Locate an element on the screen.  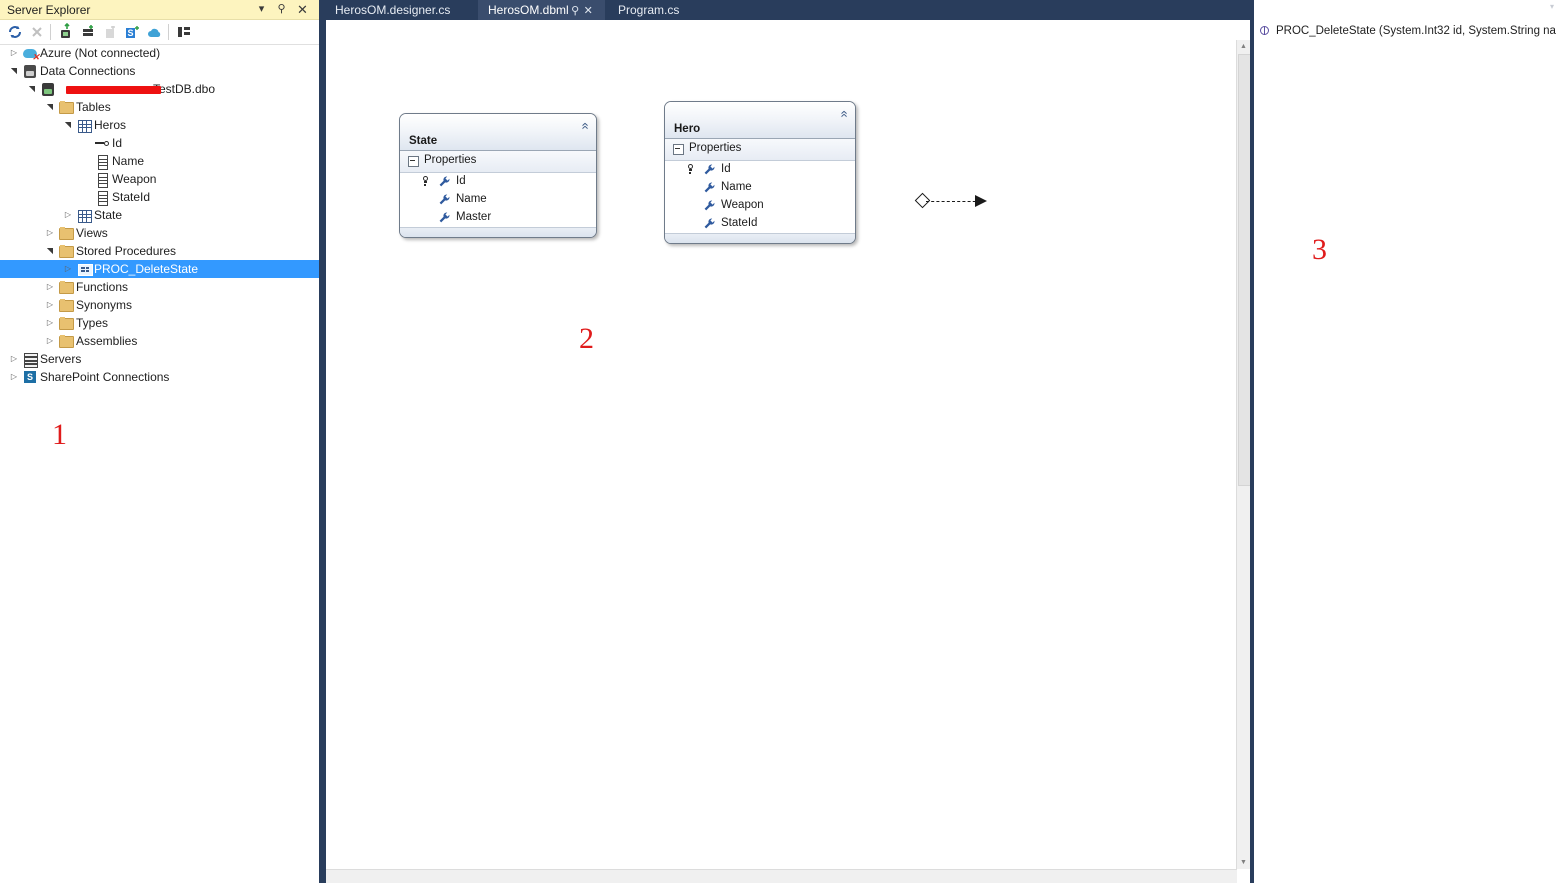
stop-icon is located at coordinates (37, 32).